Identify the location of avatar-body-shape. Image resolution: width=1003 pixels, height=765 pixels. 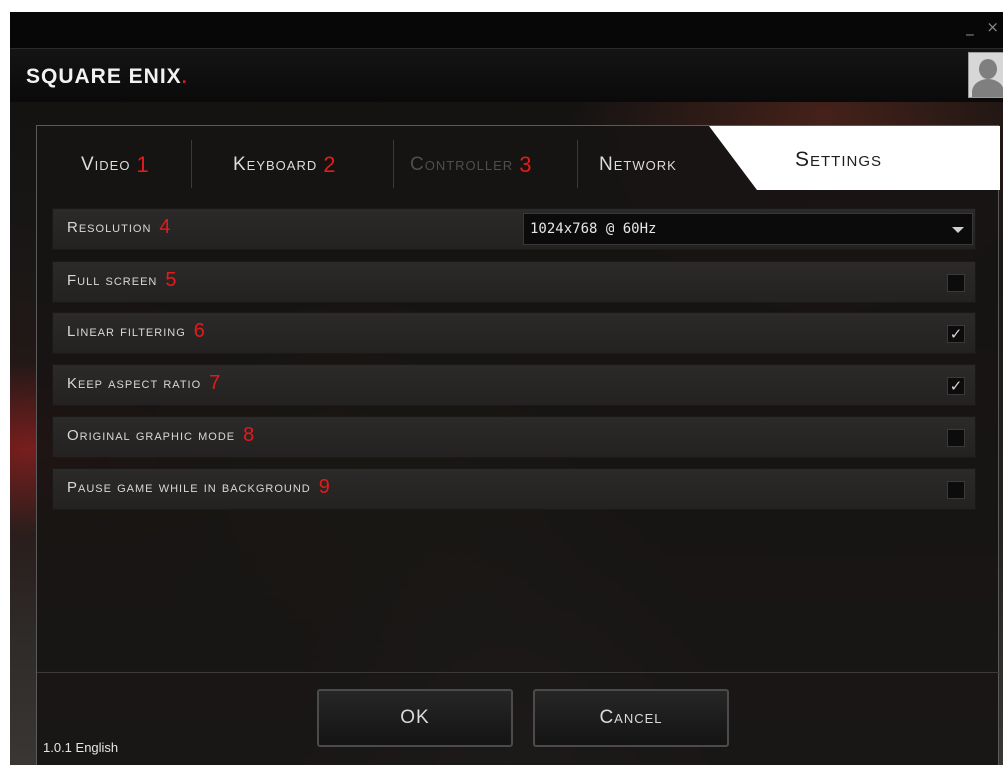
(987, 88).